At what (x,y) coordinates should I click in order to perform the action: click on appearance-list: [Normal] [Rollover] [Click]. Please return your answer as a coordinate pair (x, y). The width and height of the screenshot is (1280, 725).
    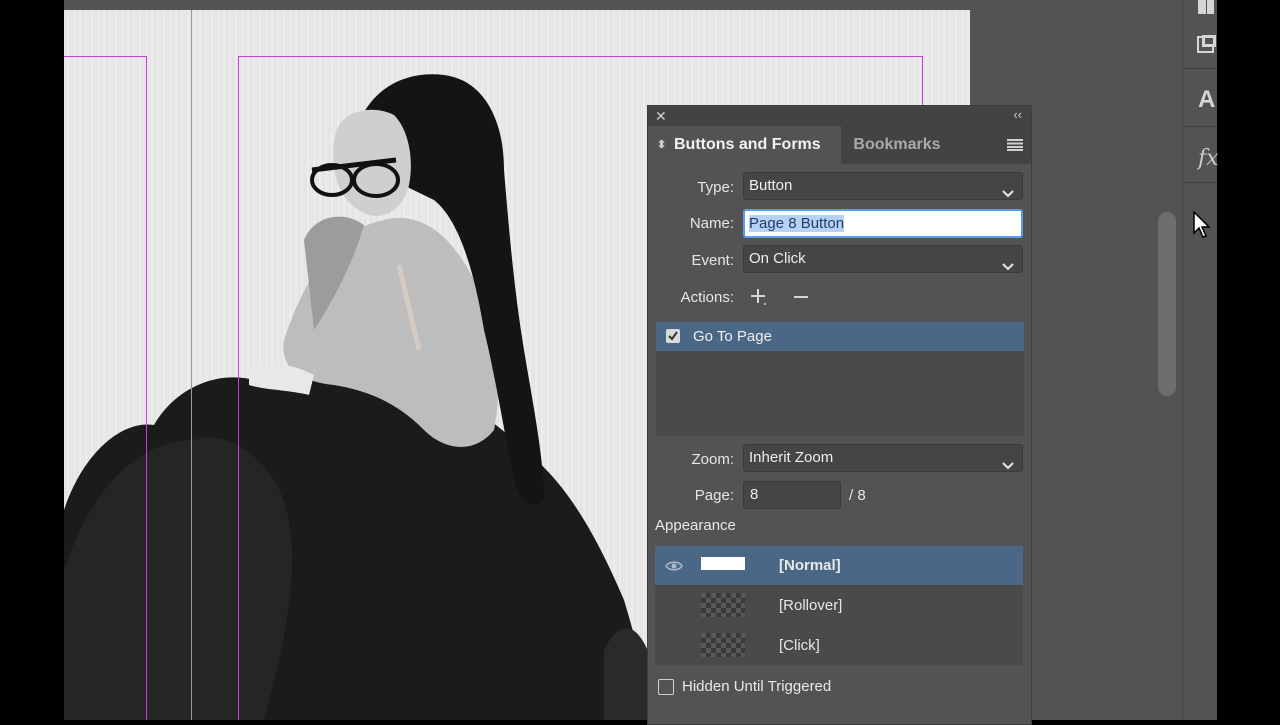
    Looking at the image, I should click on (839, 605).